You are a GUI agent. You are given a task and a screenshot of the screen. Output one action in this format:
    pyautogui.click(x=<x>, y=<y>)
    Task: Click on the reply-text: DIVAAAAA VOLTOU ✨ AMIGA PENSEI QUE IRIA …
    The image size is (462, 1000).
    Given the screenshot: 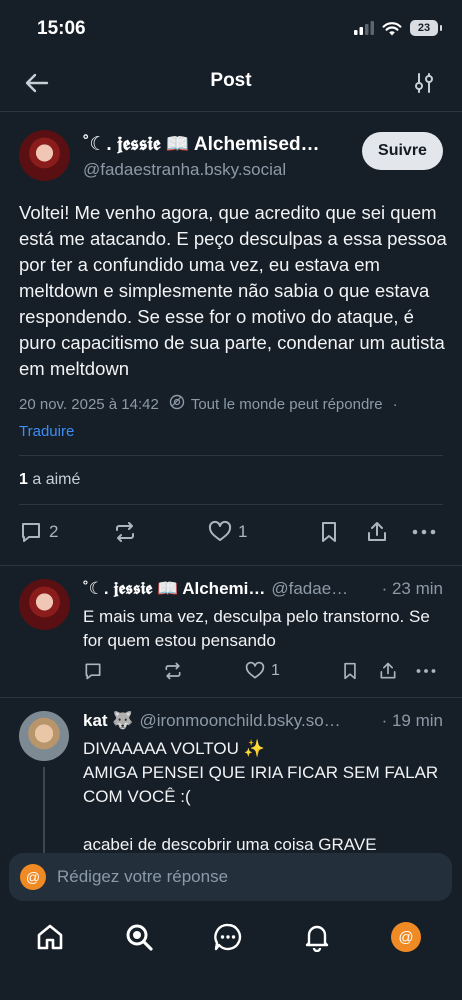 What is the action you would take?
    pyautogui.click(x=261, y=796)
    